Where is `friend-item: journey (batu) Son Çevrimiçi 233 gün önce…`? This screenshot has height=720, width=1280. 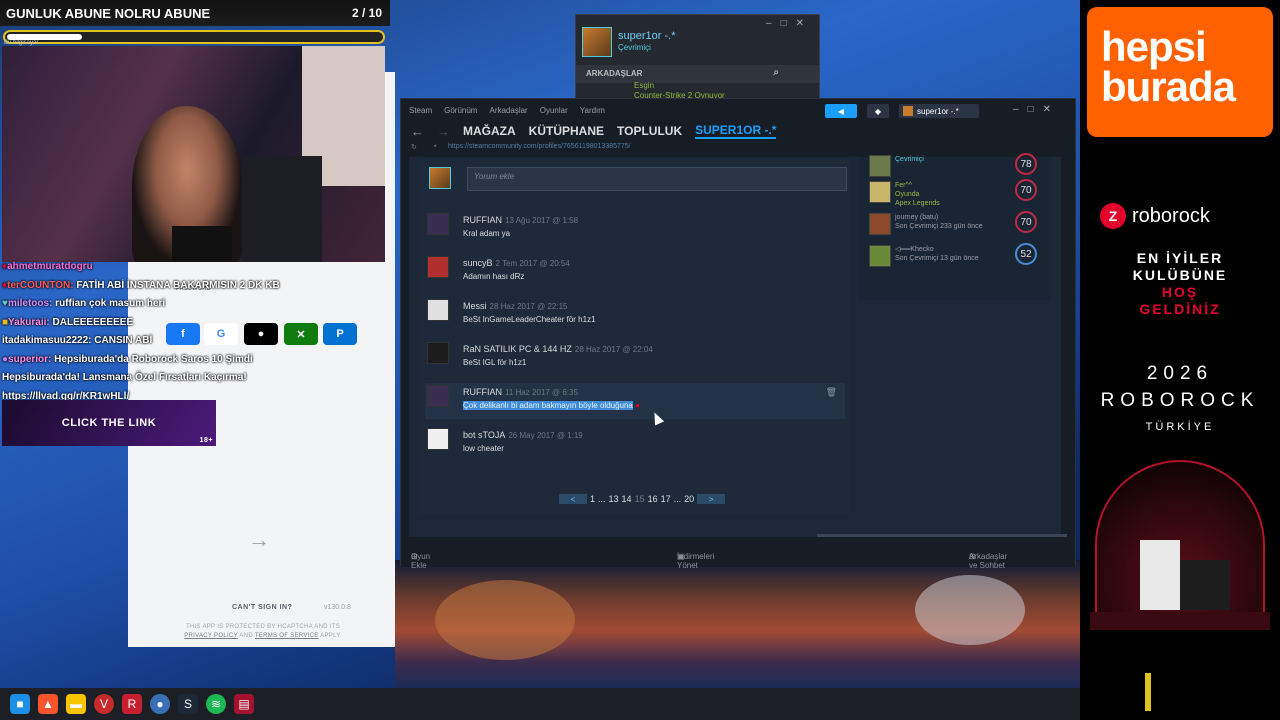 friend-item: journey (batu) Son Çevrimiçi 233 gün önce… is located at coordinates (957, 223).